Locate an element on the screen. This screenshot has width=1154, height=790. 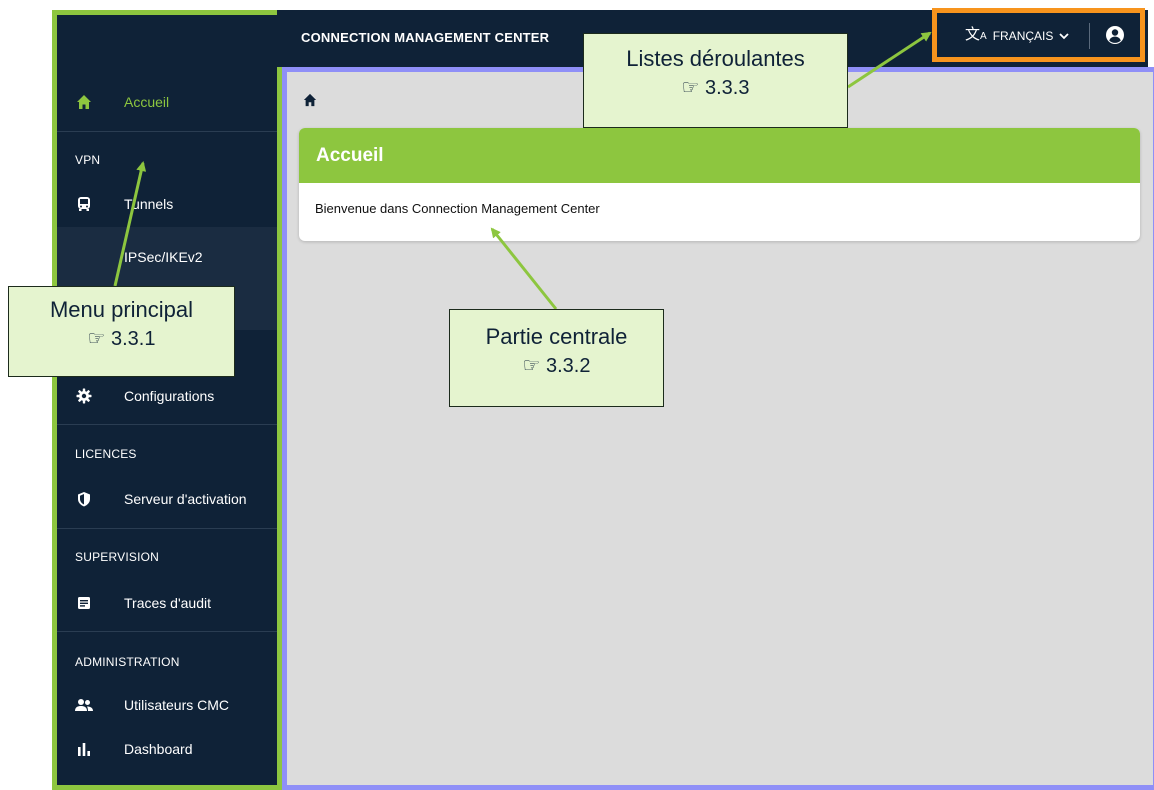
sidebar-item-label: Serveur d'activation is located at coordinates (185, 499).